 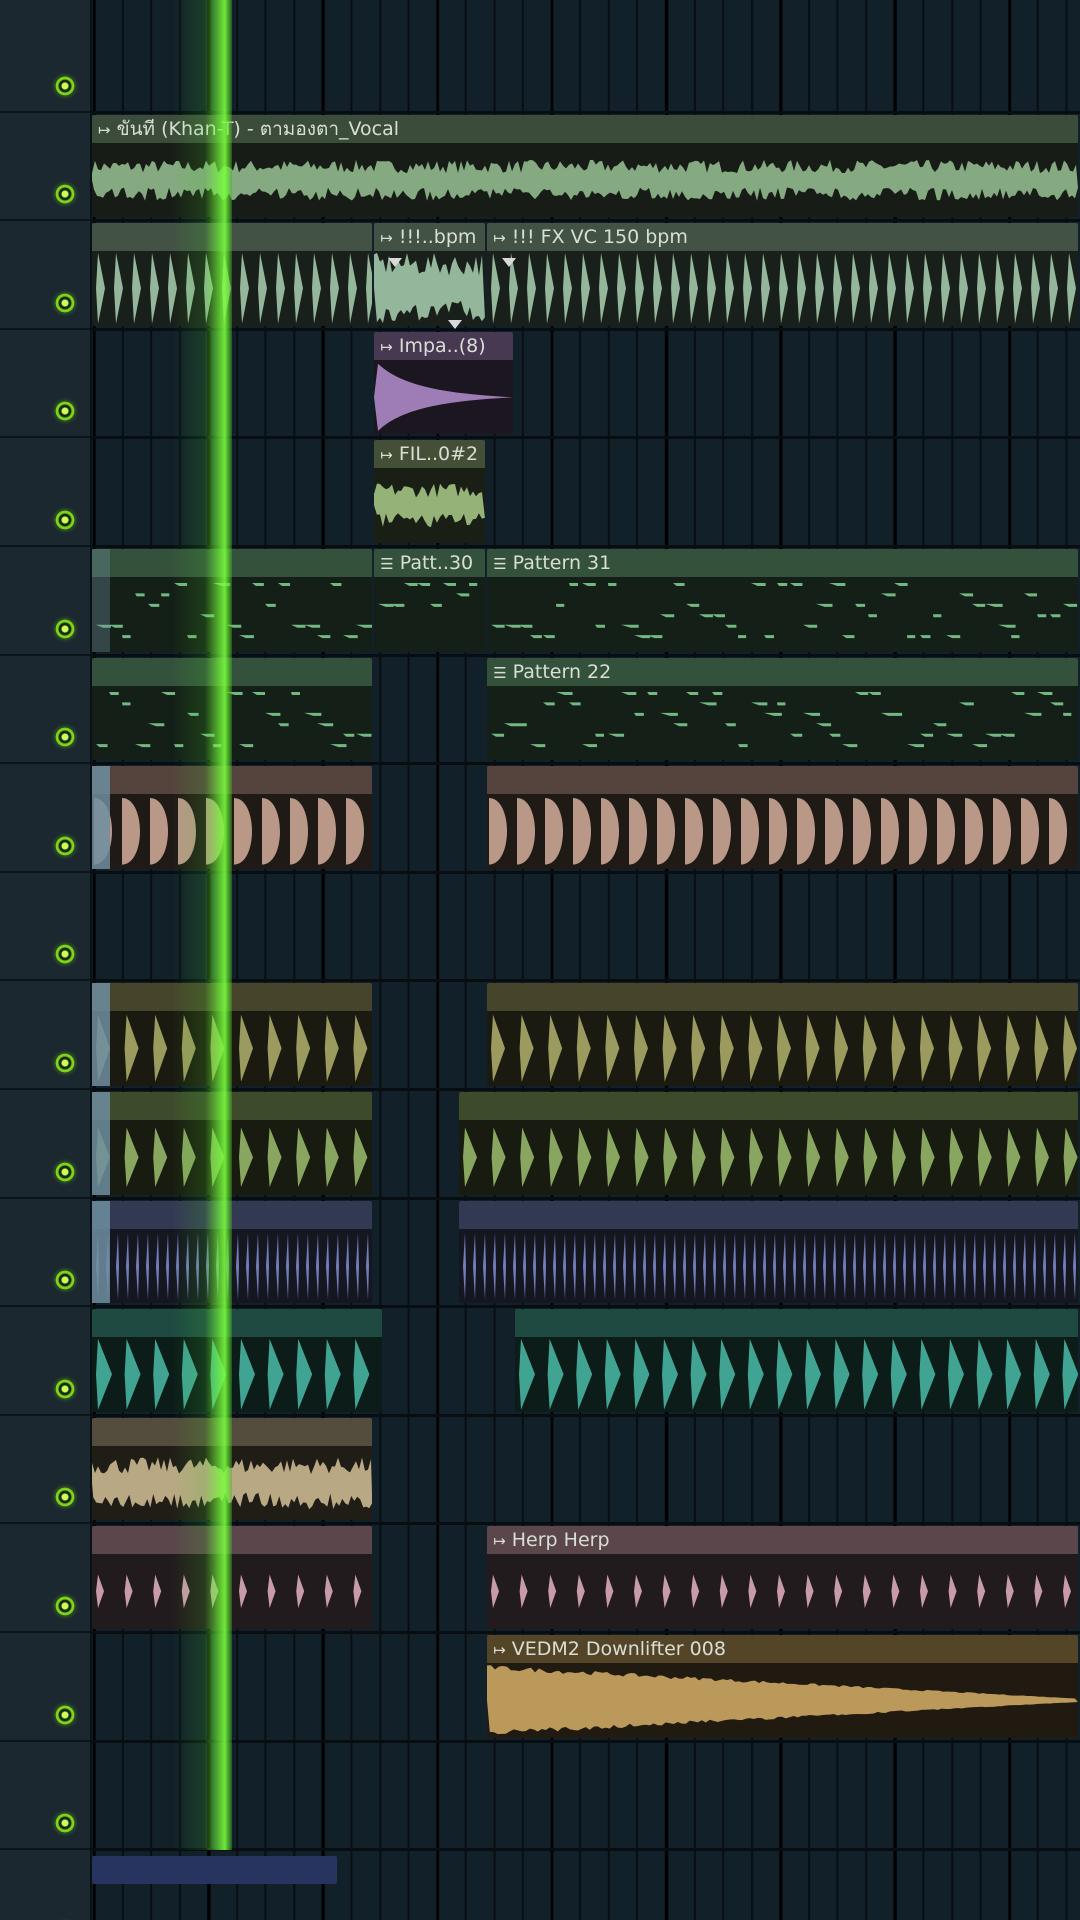 What do you see at coordinates (104, 129) in the screenshot?
I see `audio-clip-icon: ↦` at bounding box center [104, 129].